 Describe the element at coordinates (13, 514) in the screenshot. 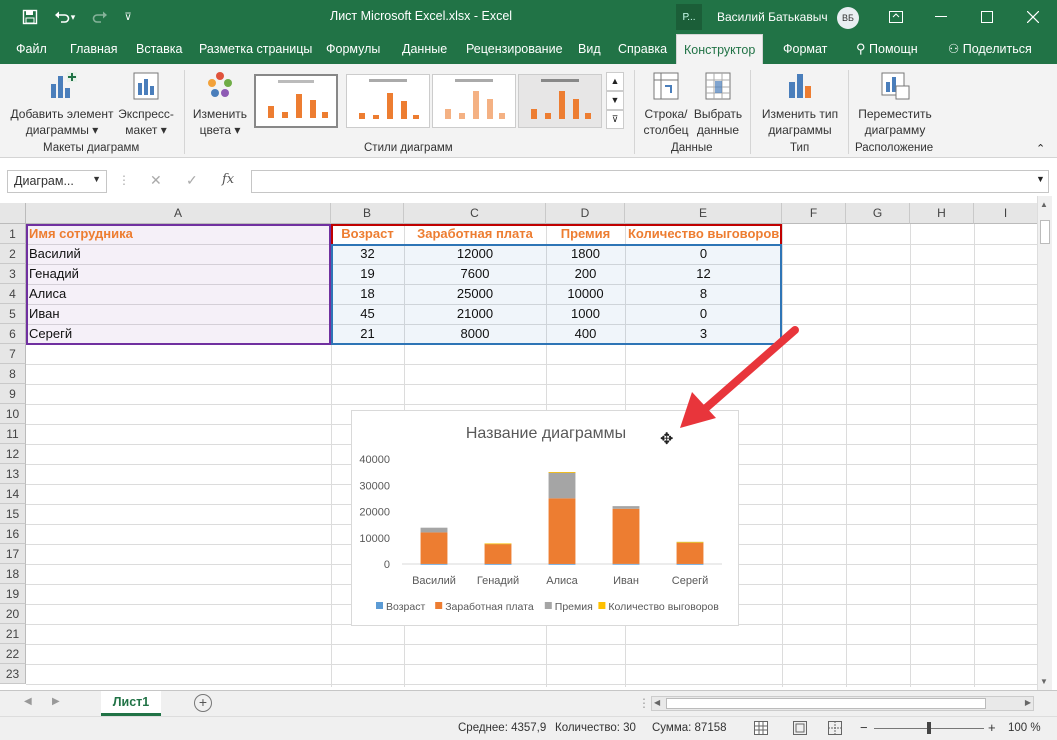

I see `row-header: 15` at that location.